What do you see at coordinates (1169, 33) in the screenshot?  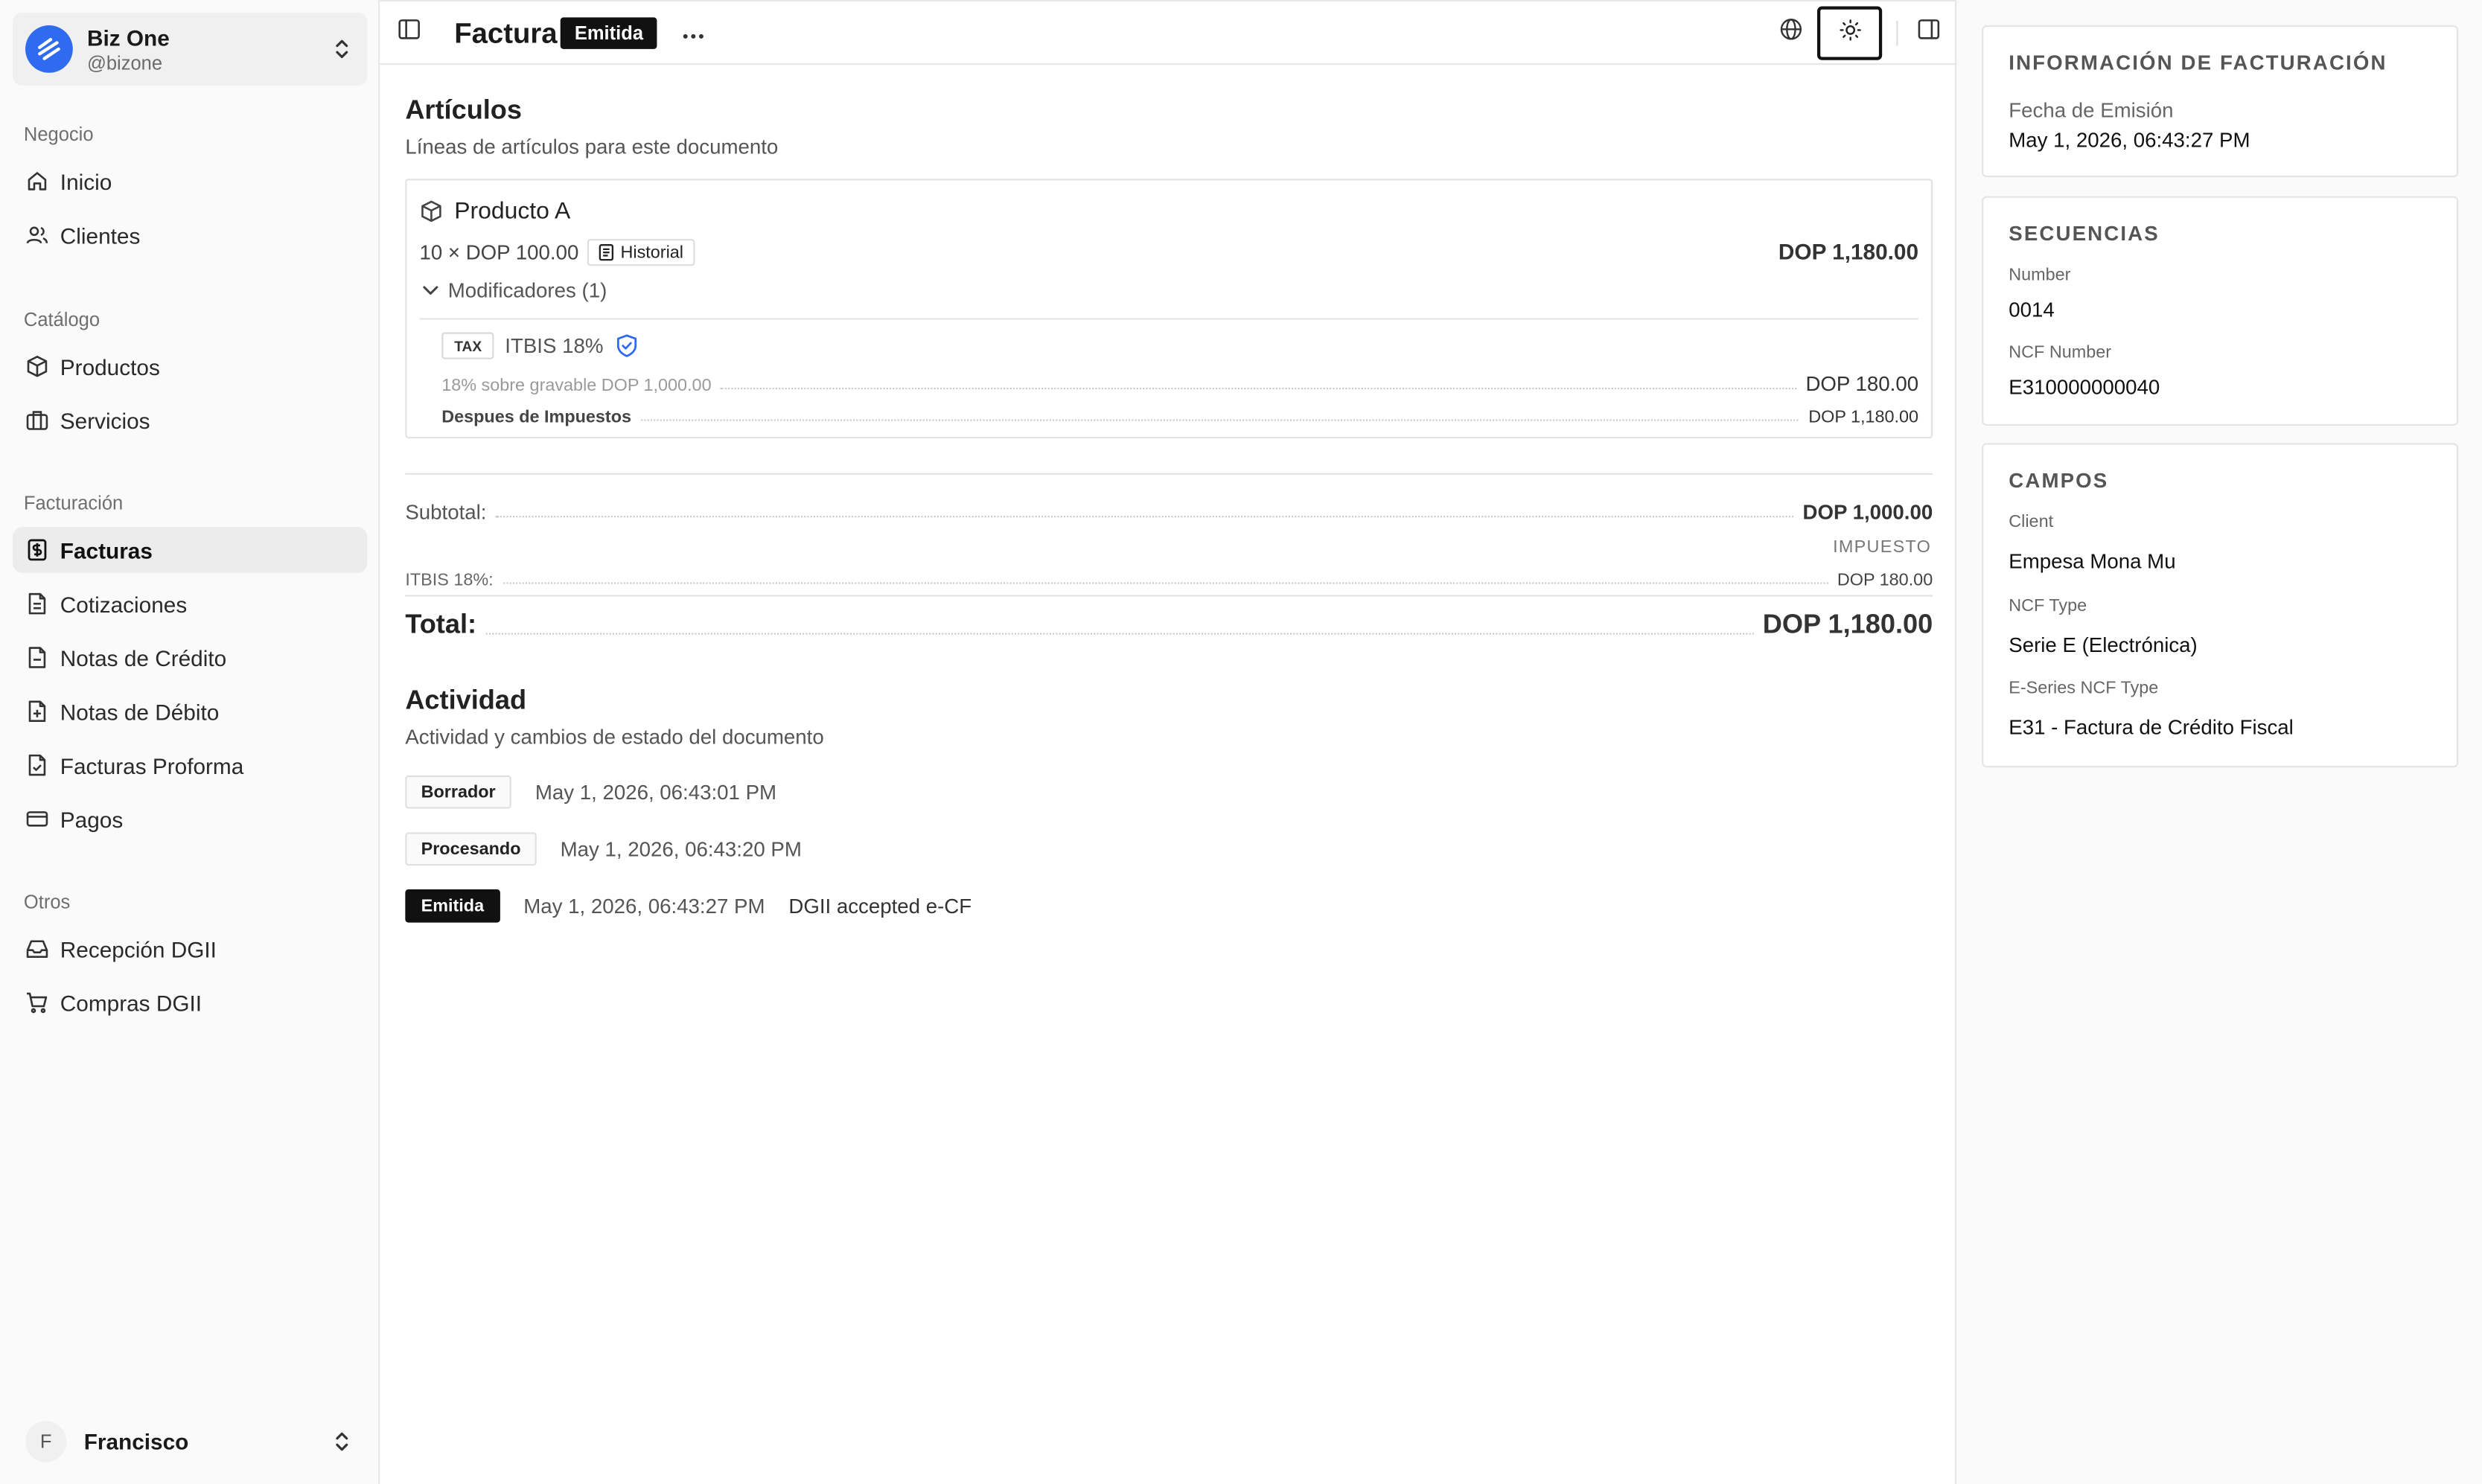 I see `toolbar: Factura Emitida` at bounding box center [1169, 33].